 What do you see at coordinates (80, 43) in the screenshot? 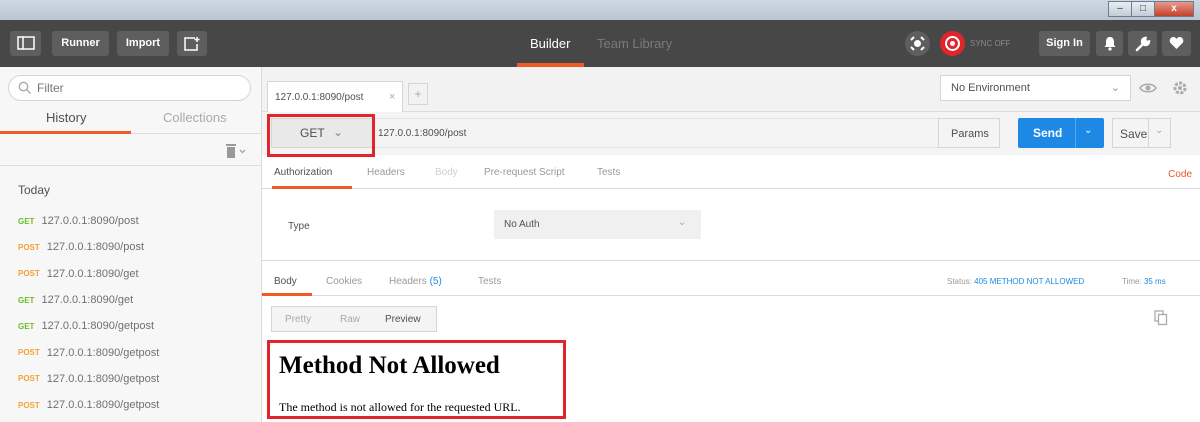
I see `runner-button: Runner` at bounding box center [80, 43].